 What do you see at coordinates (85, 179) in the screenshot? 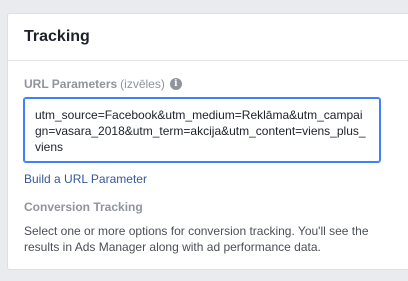
I see `build-url-parameter-link: Build a URL Parameter` at bounding box center [85, 179].